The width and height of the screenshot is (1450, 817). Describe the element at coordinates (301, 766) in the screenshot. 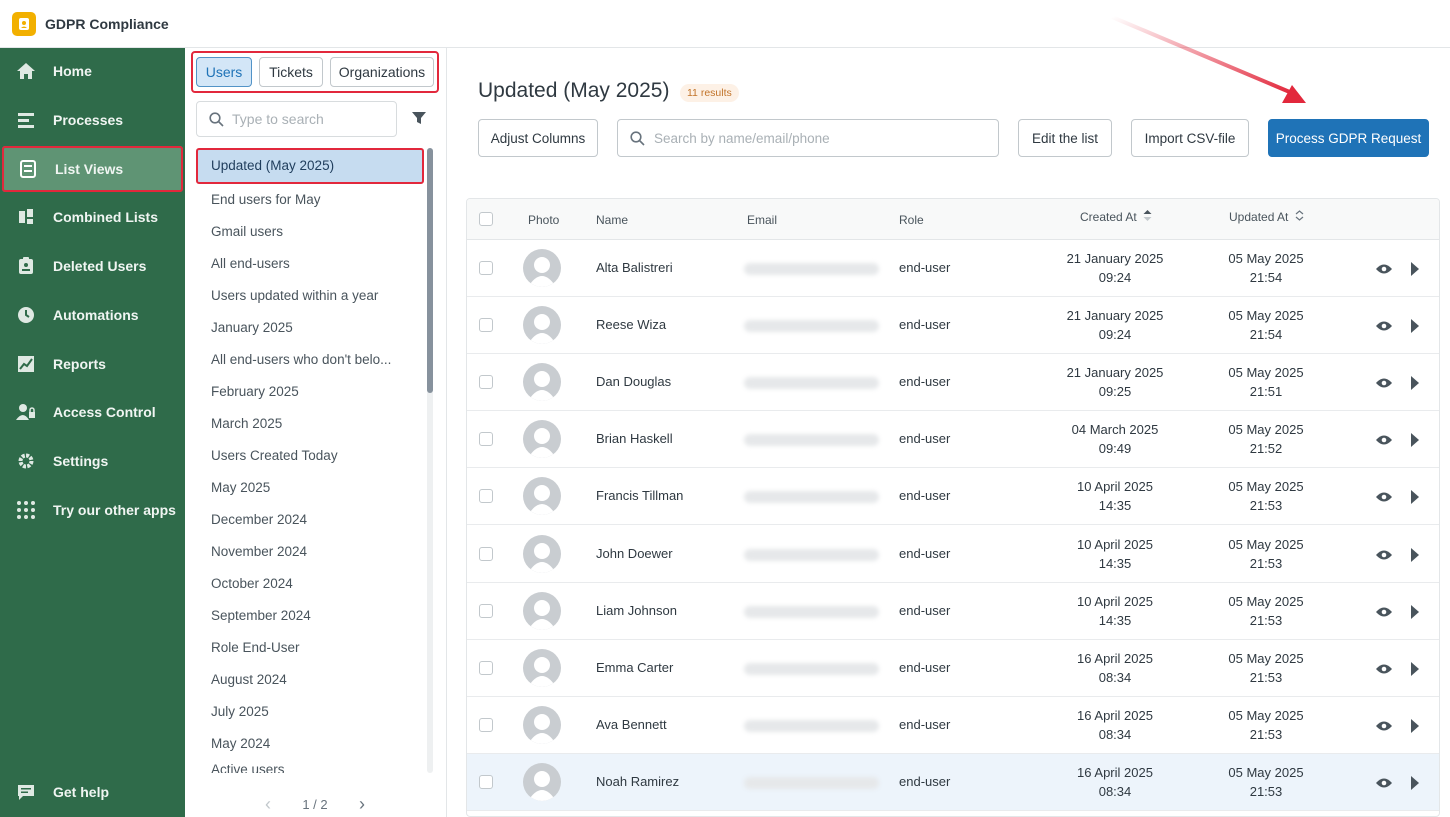

I see `view-item: Active users` at that location.